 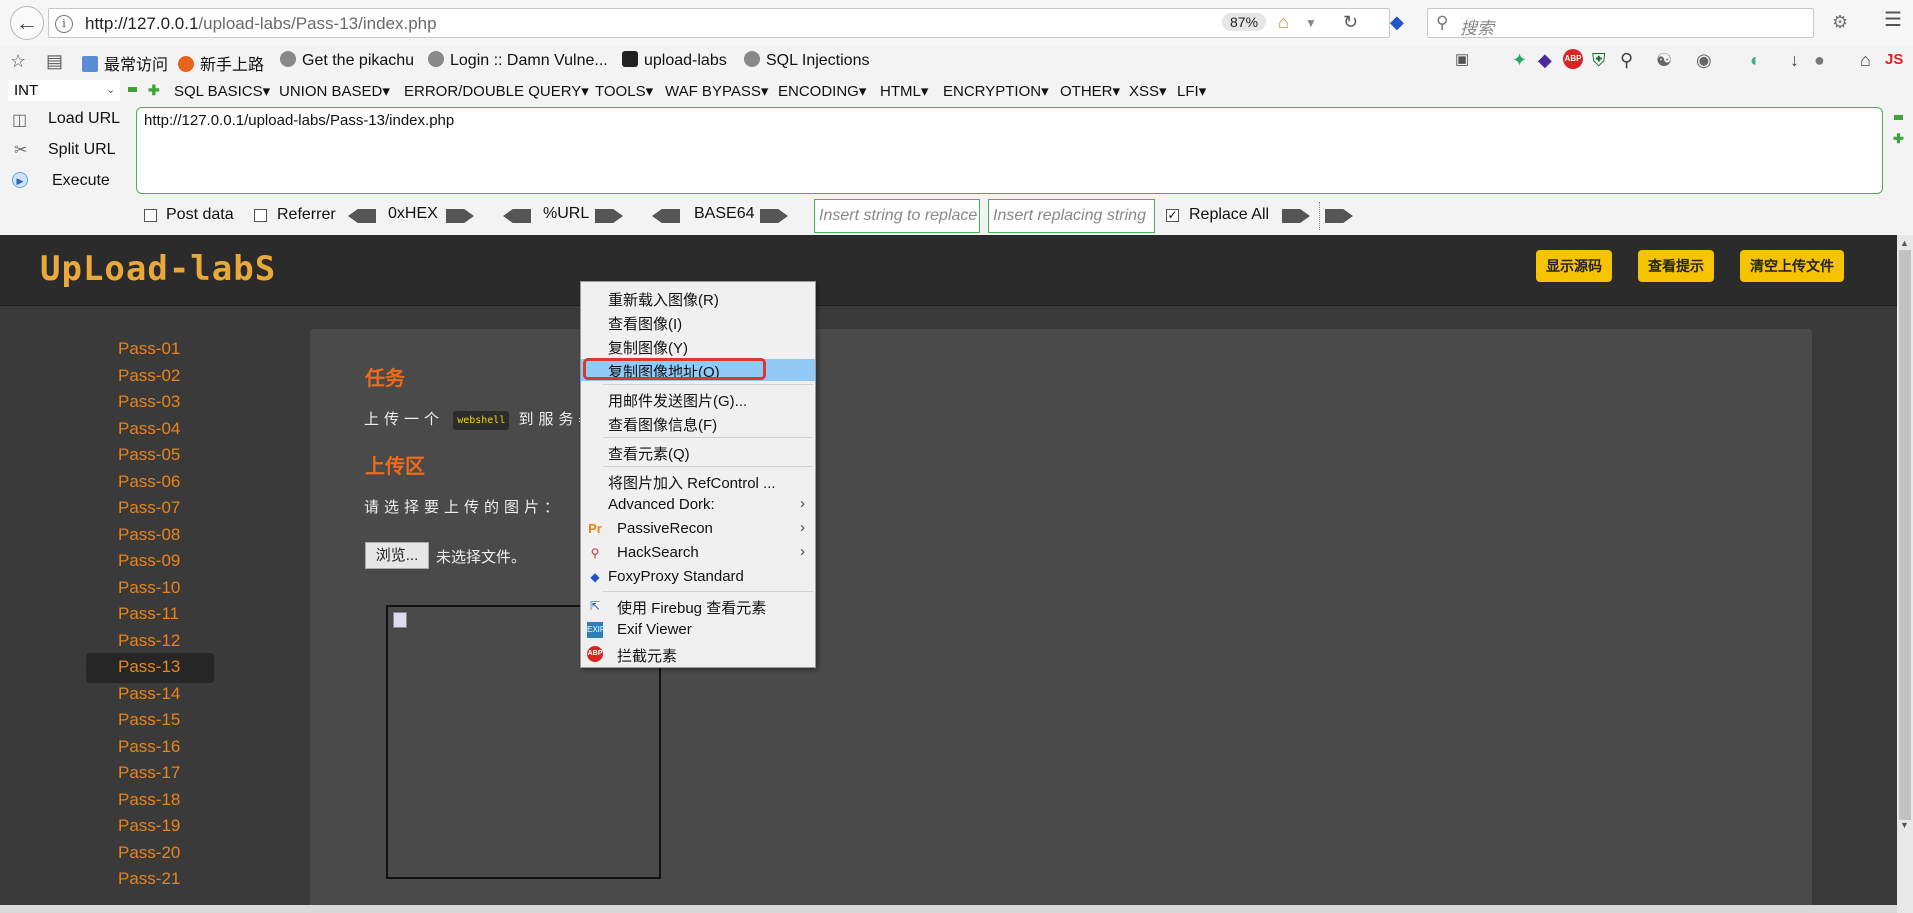 I want to click on replace-with-input: Insert replacing string, so click(x=1071, y=216).